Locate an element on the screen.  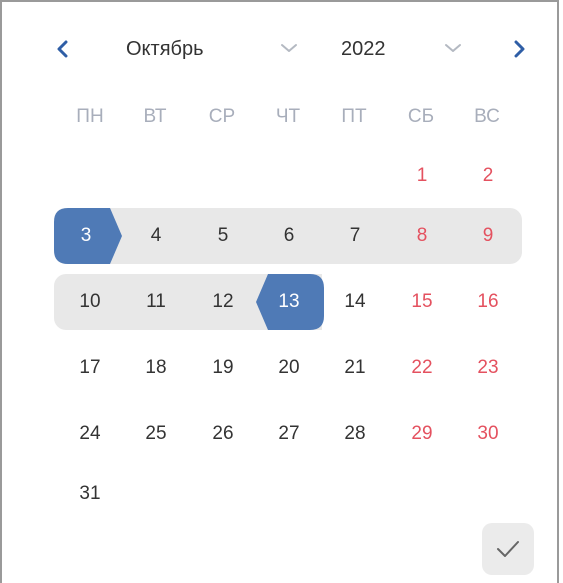
year-value: 2022 is located at coordinates (363, 48).